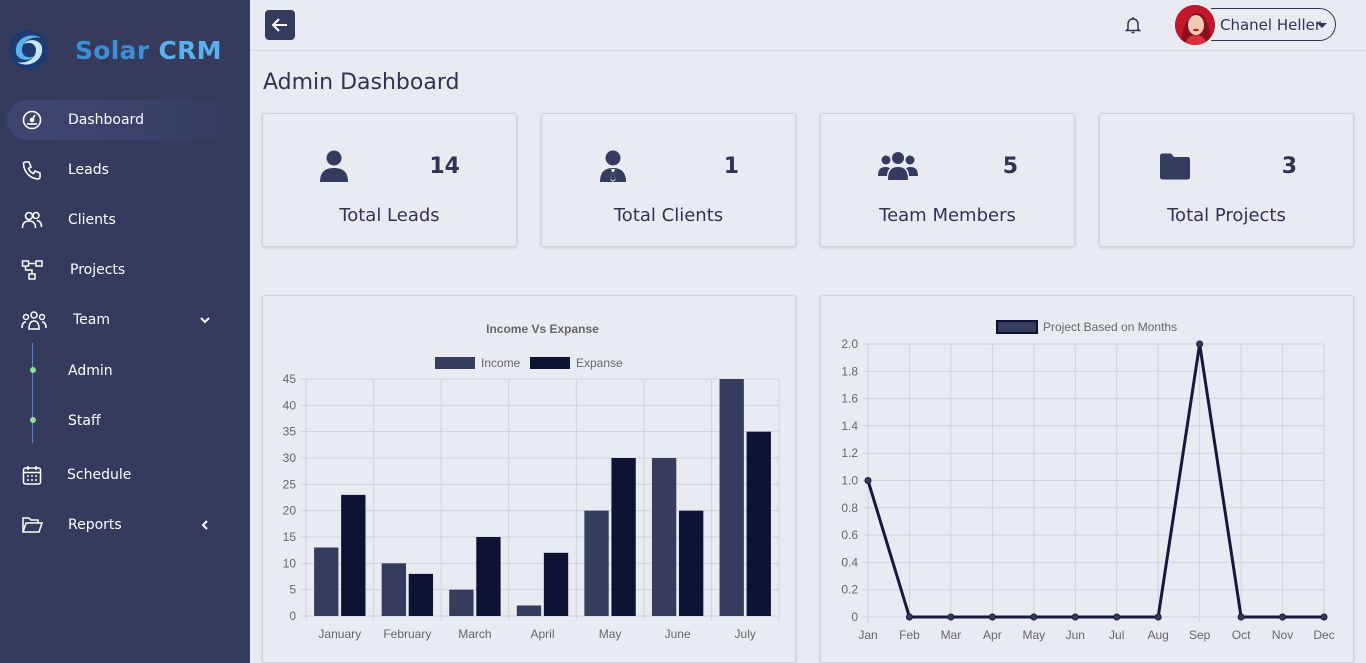 This screenshot has height=663, width=1366. What do you see at coordinates (125, 170) in the screenshot?
I see `sidebar-item-leads: Leads` at bounding box center [125, 170].